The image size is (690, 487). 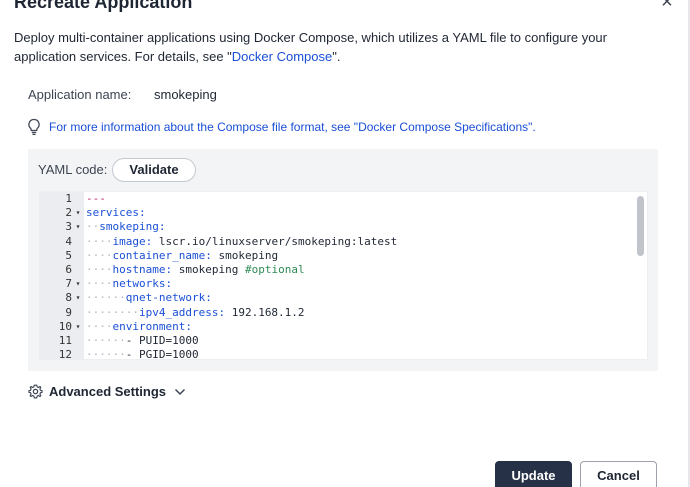 What do you see at coordinates (618, 474) in the screenshot?
I see `cancel-button: Cancel` at bounding box center [618, 474].